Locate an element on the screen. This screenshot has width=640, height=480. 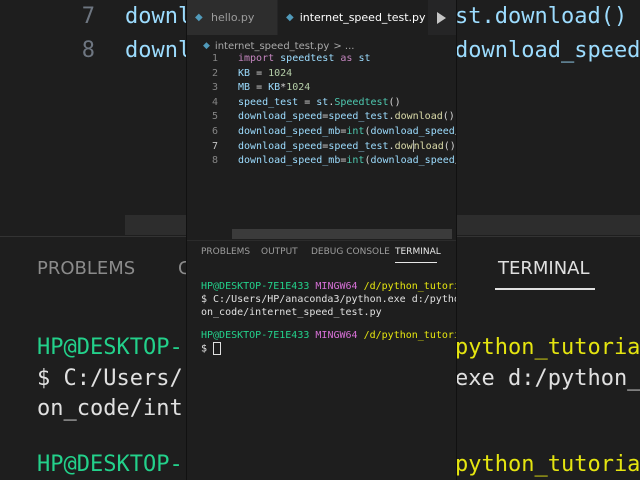
background-prompt-path: python_tutorial is located at coordinates (547, 347).